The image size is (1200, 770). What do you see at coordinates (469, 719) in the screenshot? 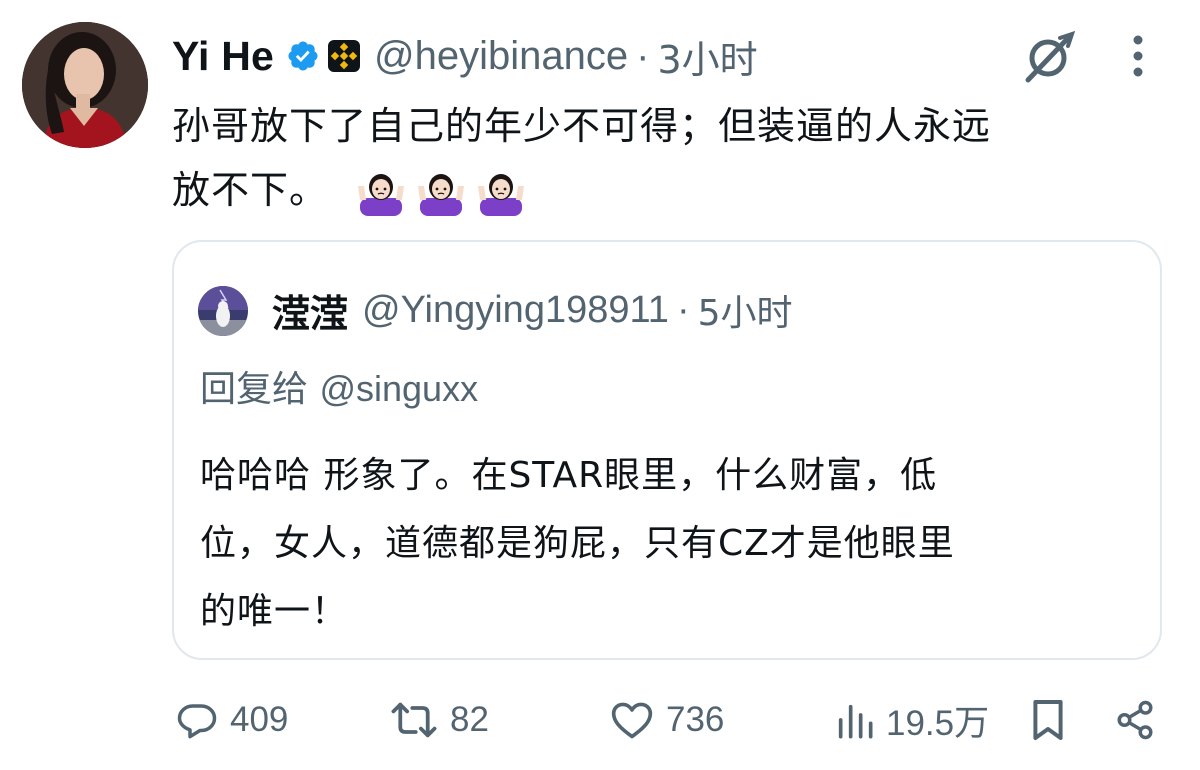
I see `retweet-count: 82` at bounding box center [469, 719].